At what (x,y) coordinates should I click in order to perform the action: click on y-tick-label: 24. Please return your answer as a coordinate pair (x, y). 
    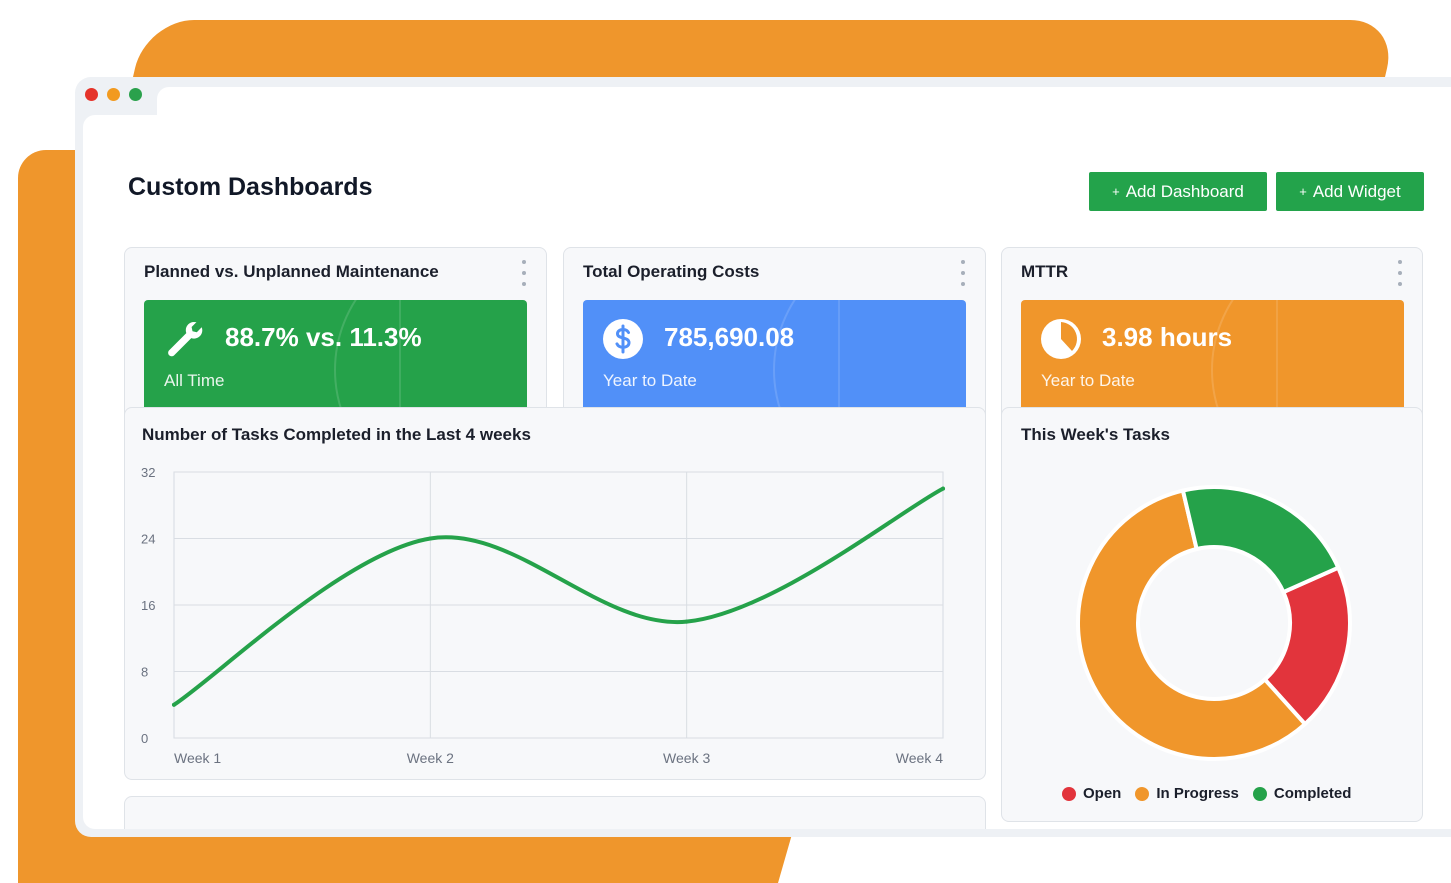
    Looking at the image, I should click on (148, 539).